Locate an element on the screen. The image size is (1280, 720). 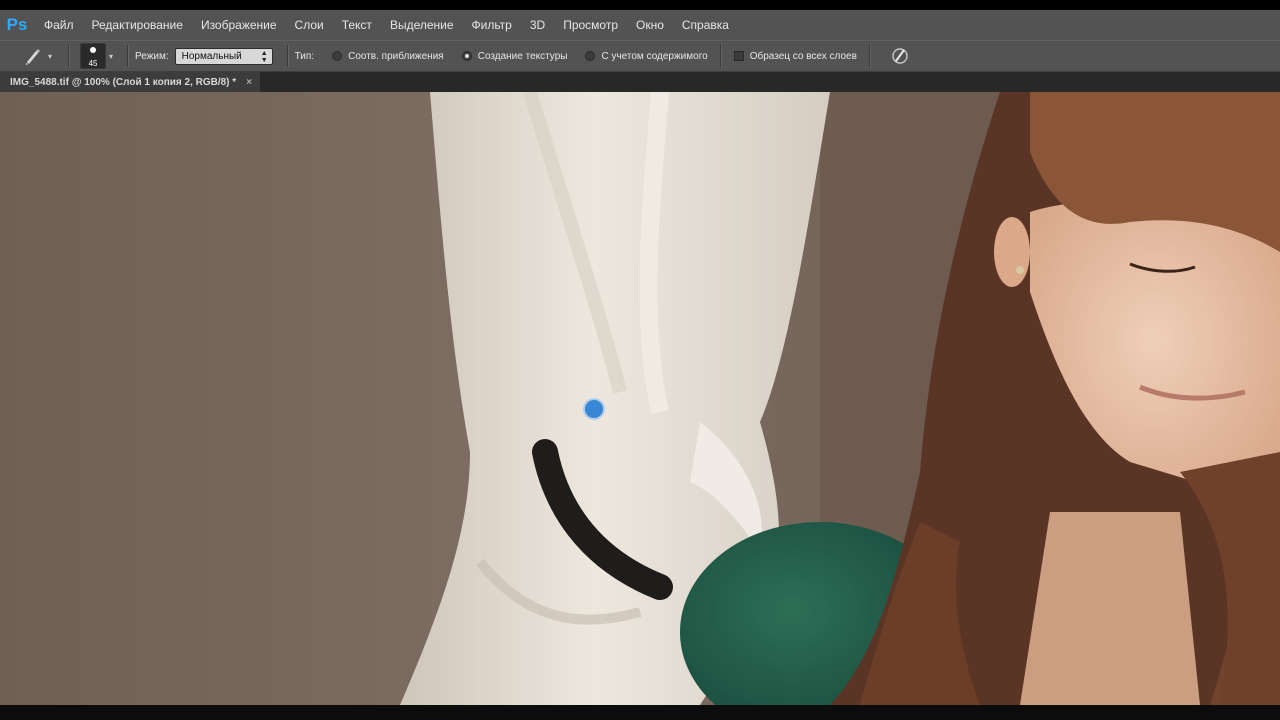
photoshop-logo: Ps is located at coordinates (17, 25).